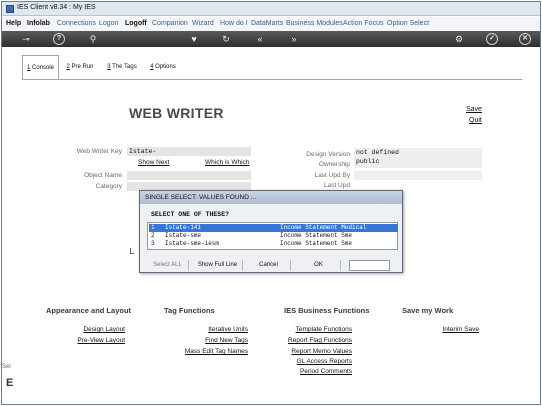 This screenshot has height=406, width=542. Describe the element at coordinates (216, 351) in the screenshot. I see `mass-edit-tag-names-link: Mass Edit Tag Names` at that location.